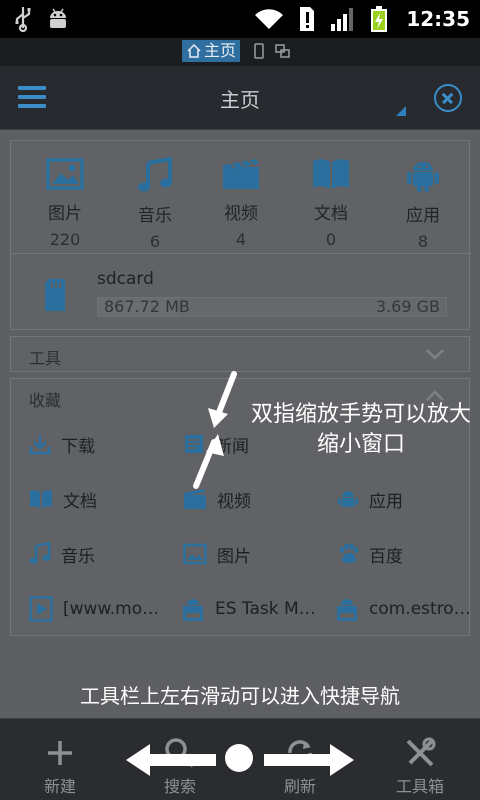  Describe the element at coordinates (379, 19) in the screenshot. I see `battery-charging-icon` at that location.